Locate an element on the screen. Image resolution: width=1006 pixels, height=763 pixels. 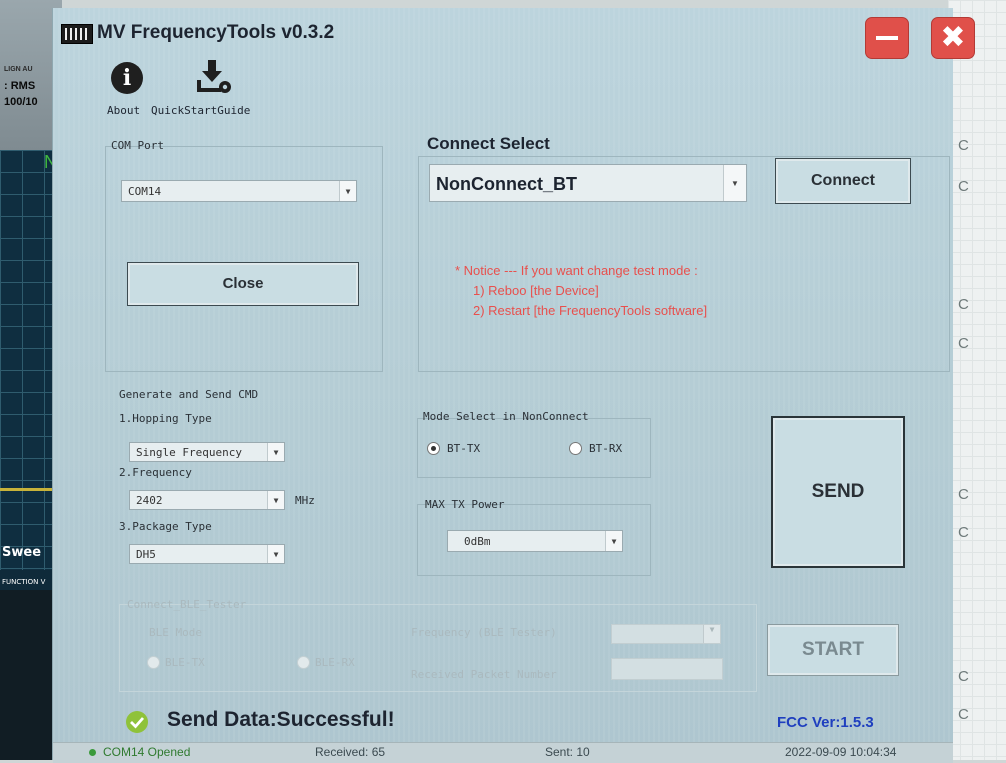
bt-rx-label: BT-RX is located at coordinates (605, 448).